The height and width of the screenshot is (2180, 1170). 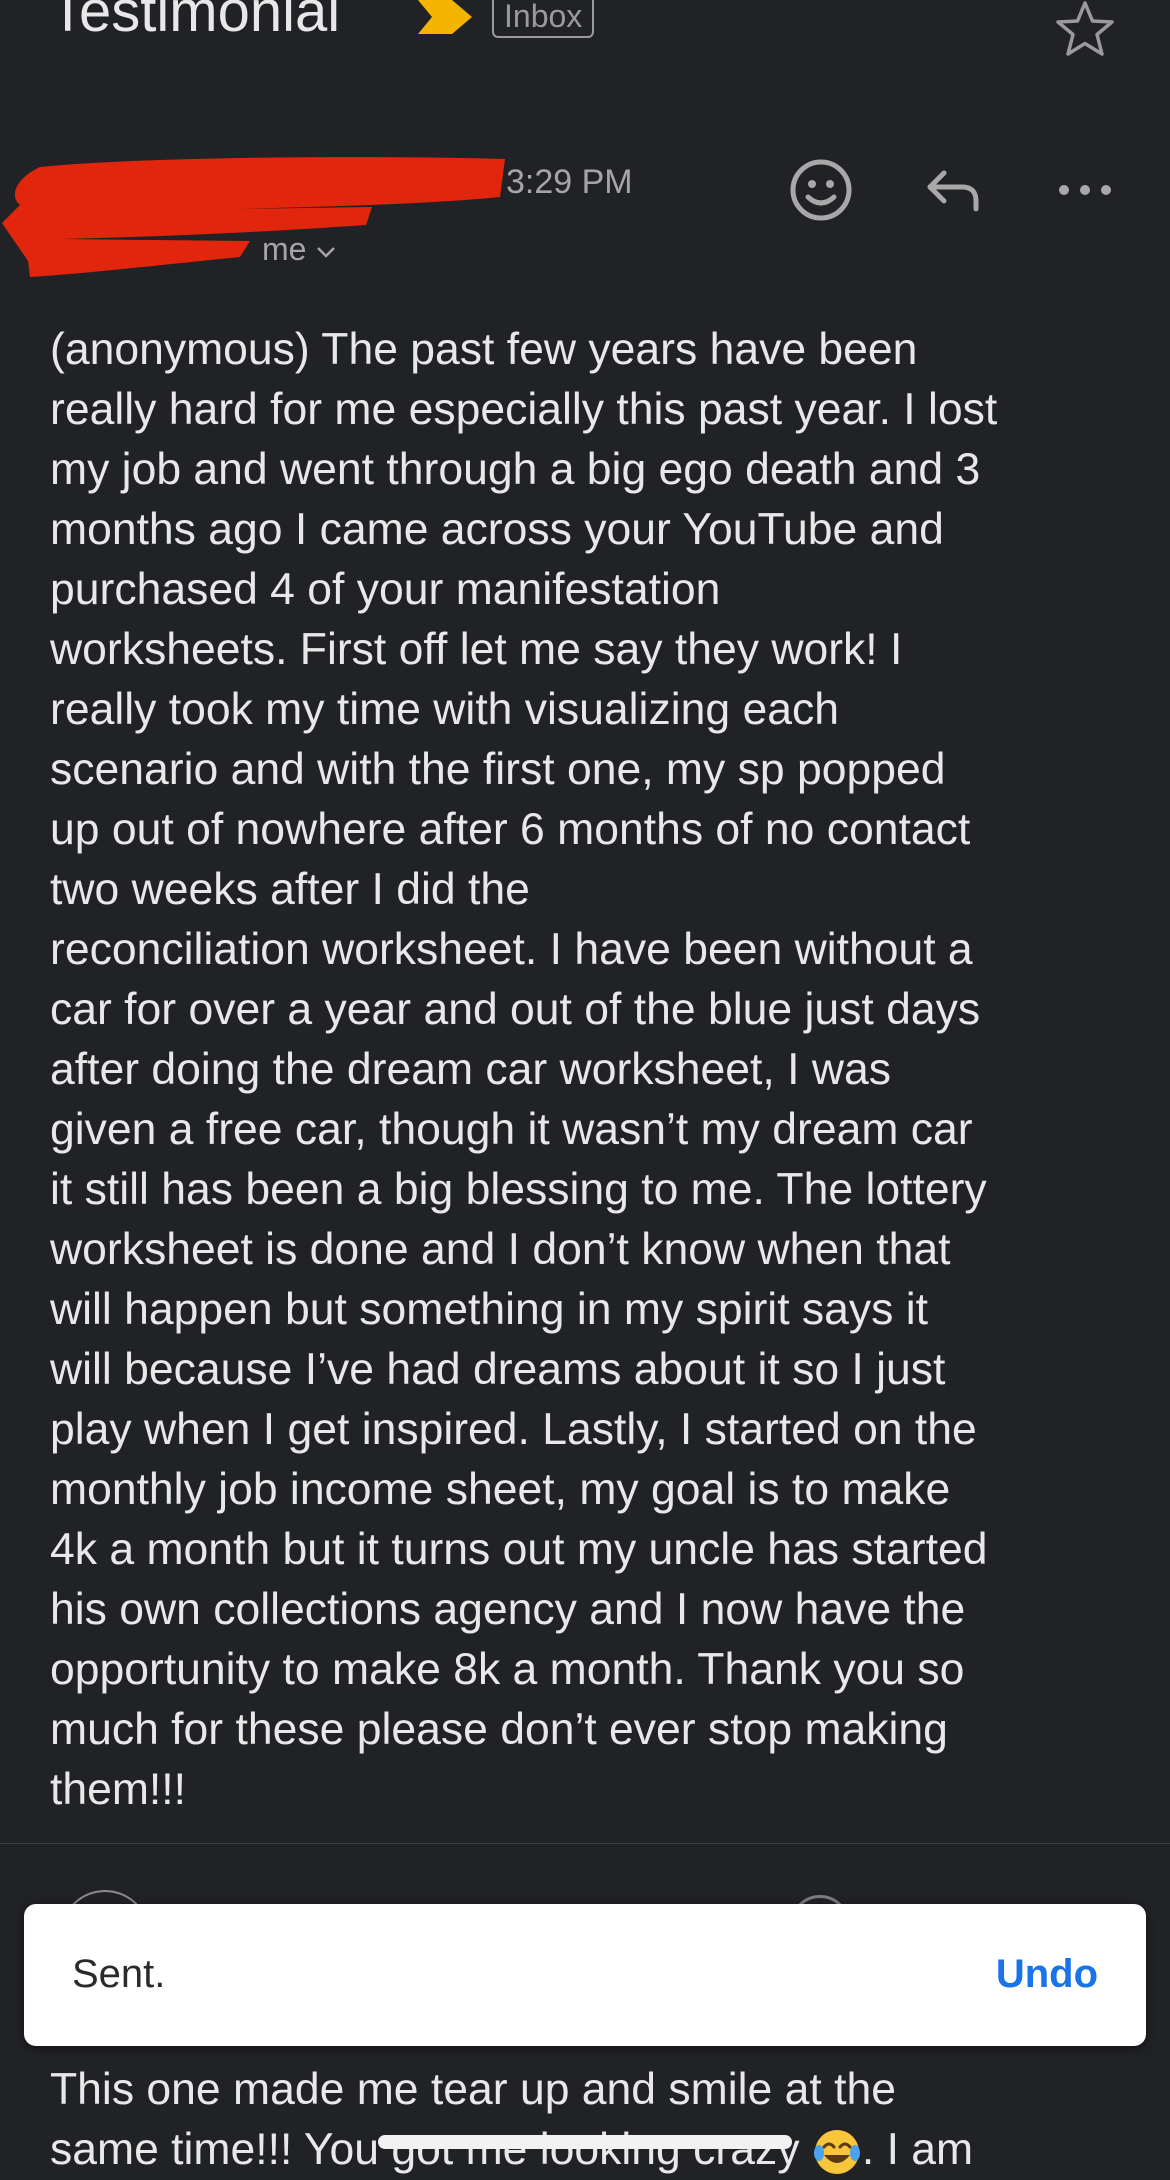 What do you see at coordinates (821, 190) in the screenshot?
I see `emoji-reaction-icon` at bounding box center [821, 190].